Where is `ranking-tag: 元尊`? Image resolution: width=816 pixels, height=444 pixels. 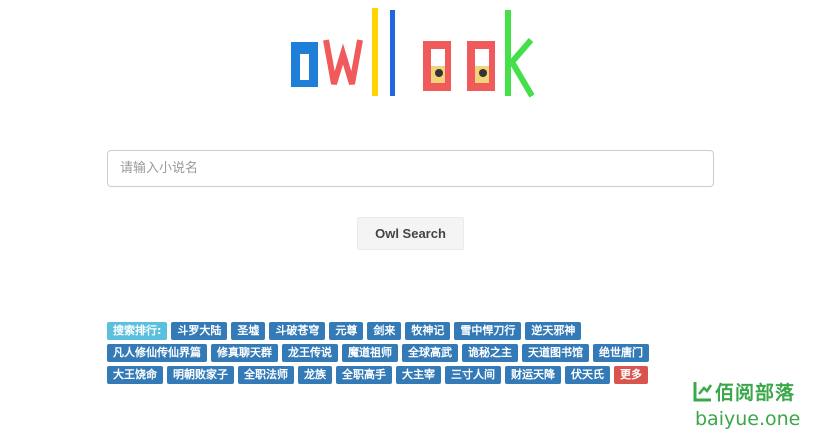 ranking-tag: 元尊 is located at coordinates (346, 331).